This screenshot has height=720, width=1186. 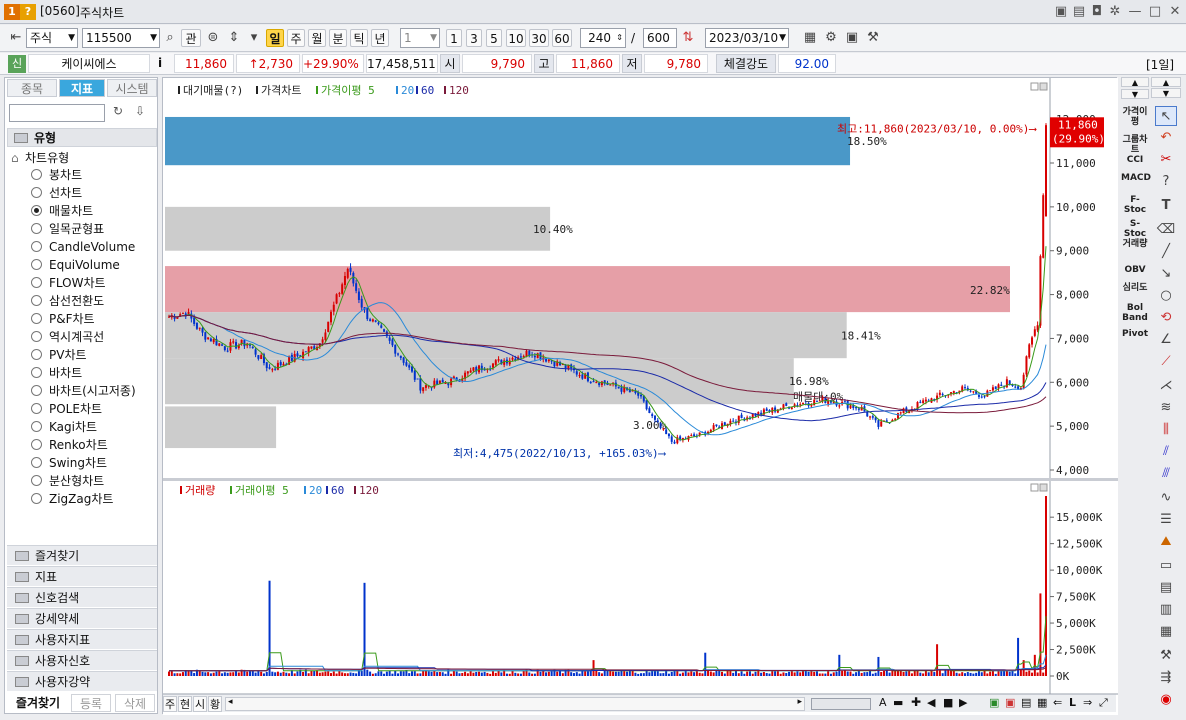 What do you see at coordinates (994, 702) in the screenshot?
I see `excel-icon: ▣` at bounding box center [994, 702].